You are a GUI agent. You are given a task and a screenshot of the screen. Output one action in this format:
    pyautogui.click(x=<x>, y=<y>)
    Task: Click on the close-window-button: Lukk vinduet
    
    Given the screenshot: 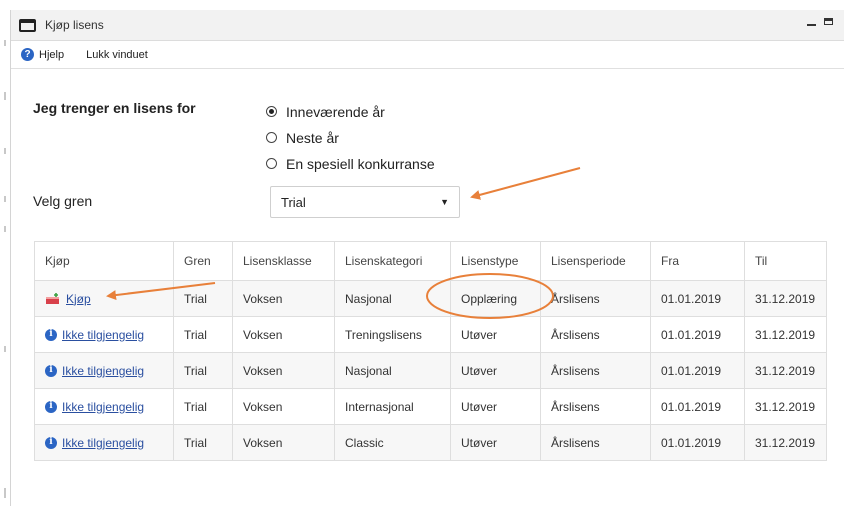 What is the action you would take?
    pyautogui.click(x=117, y=55)
    